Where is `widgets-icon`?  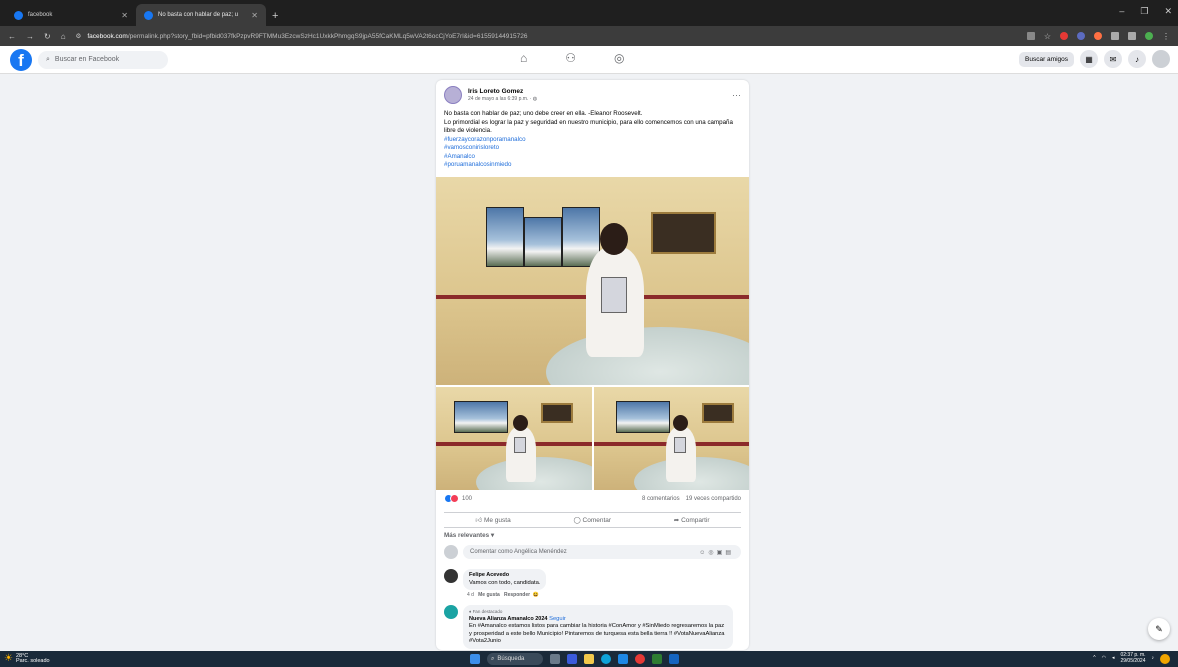
widgets-icon is located at coordinates (572, 659).